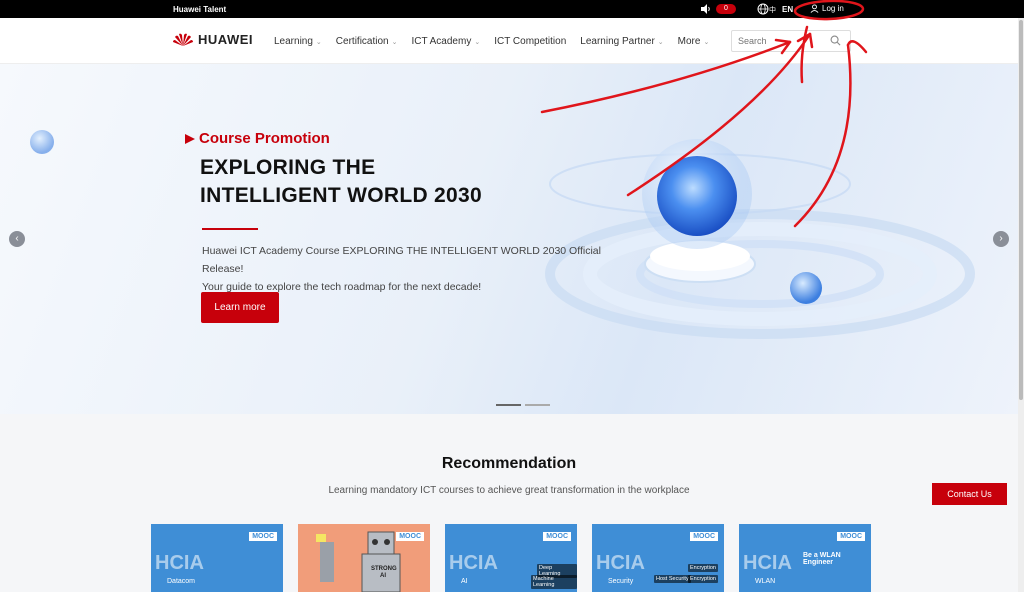 This screenshot has width=1024, height=592. What do you see at coordinates (814, 8) in the screenshot?
I see `user-icon` at bounding box center [814, 8].